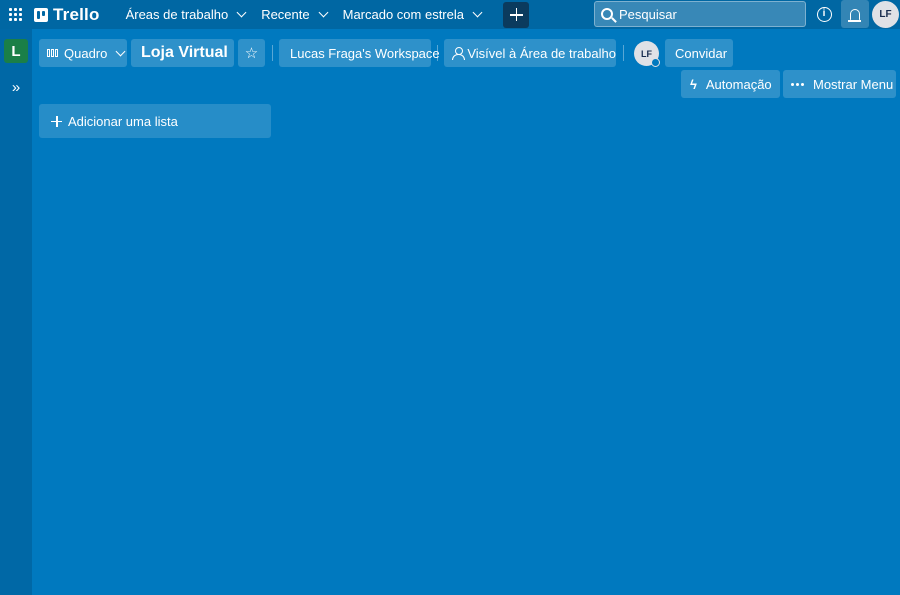 The height and width of the screenshot is (595, 900). I want to click on search-icon, so click(607, 14).